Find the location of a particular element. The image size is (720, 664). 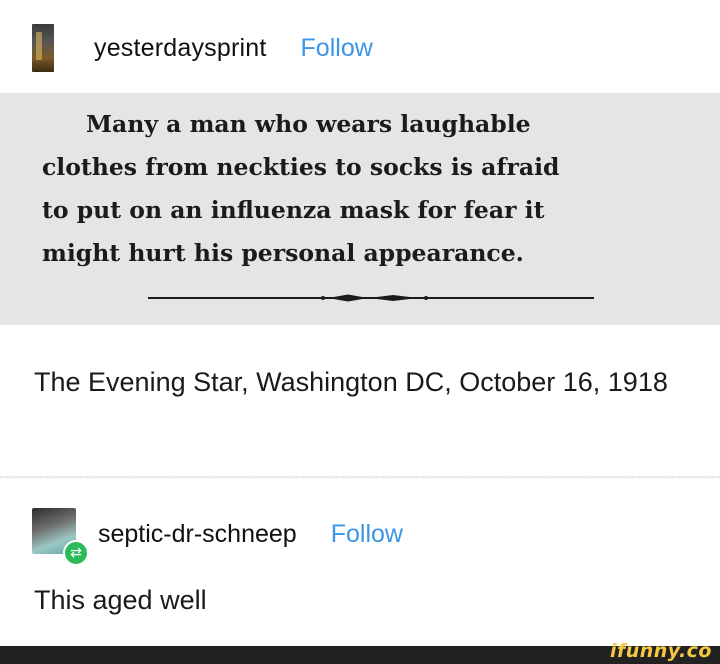

reblog-icon: ⇄ is located at coordinates (76, 553).